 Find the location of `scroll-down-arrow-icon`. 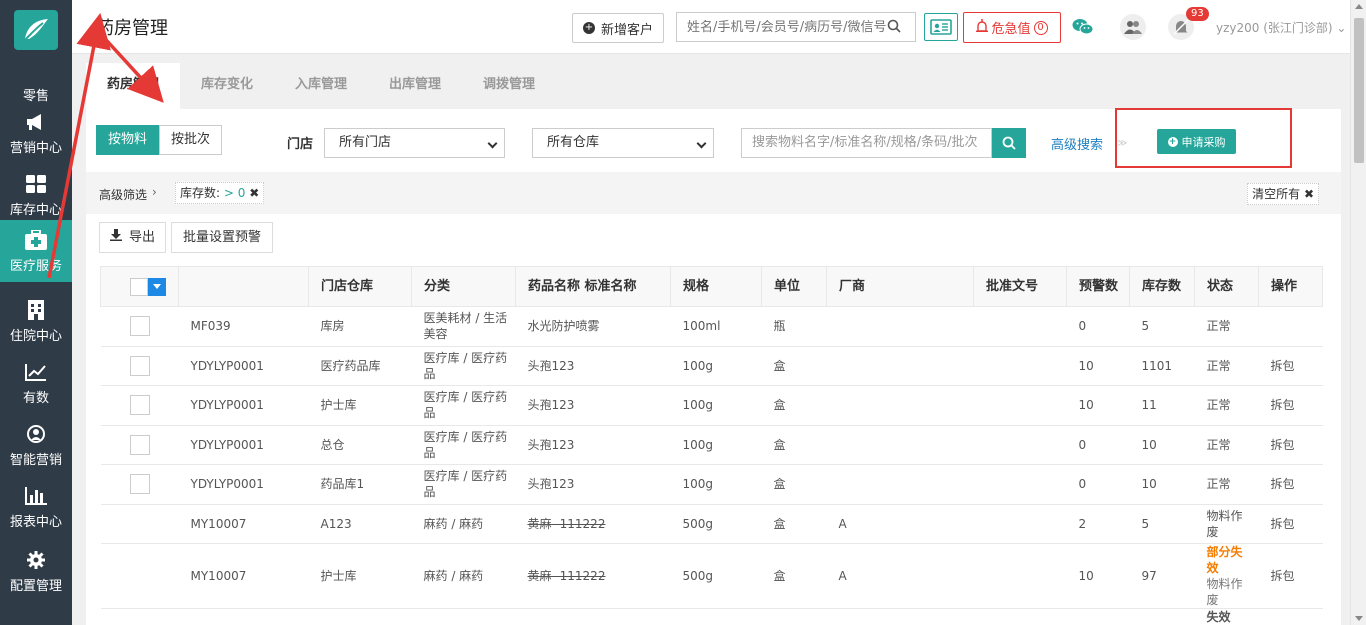

scroll-down-arrow-icon is located at coordinates (1359, 618).